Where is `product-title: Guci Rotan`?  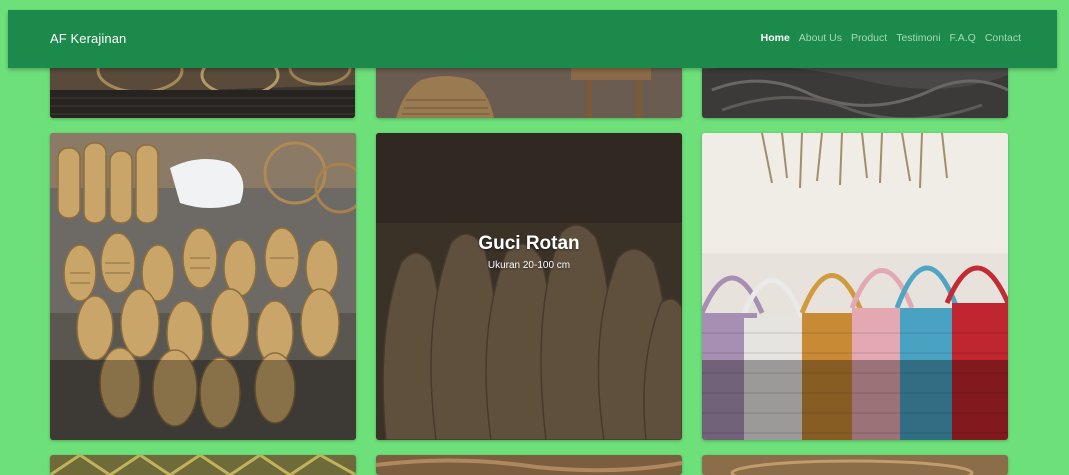 product-title: Guci Rotan is located at coordinates (529, 243).